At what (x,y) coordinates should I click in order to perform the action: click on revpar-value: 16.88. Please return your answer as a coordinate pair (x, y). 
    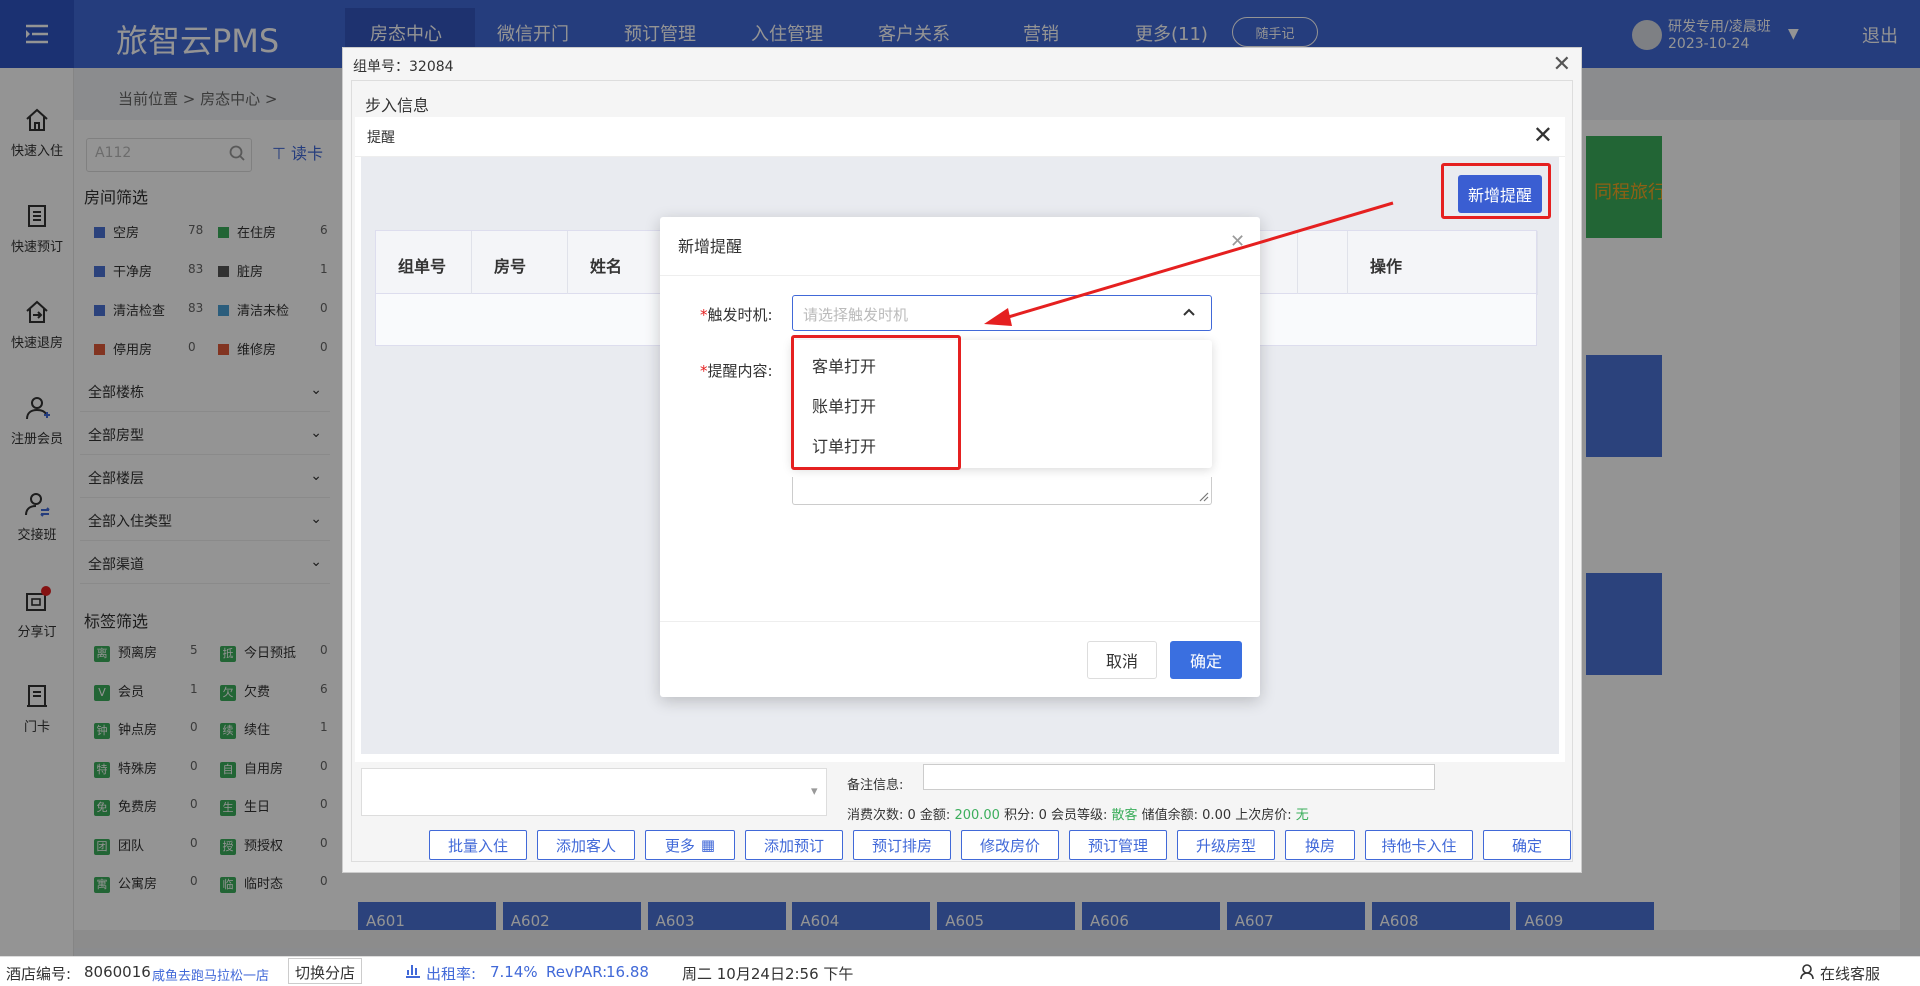
    Looking at the image, I should click on (627, 972).